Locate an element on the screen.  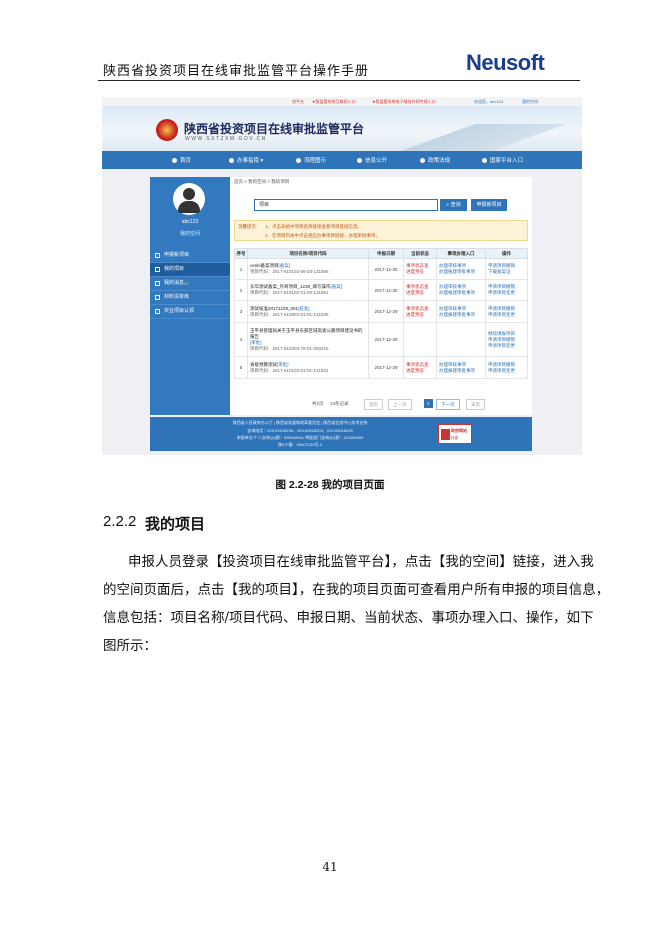
pager-prev: 上一页 is located at coordinates (400, 404).